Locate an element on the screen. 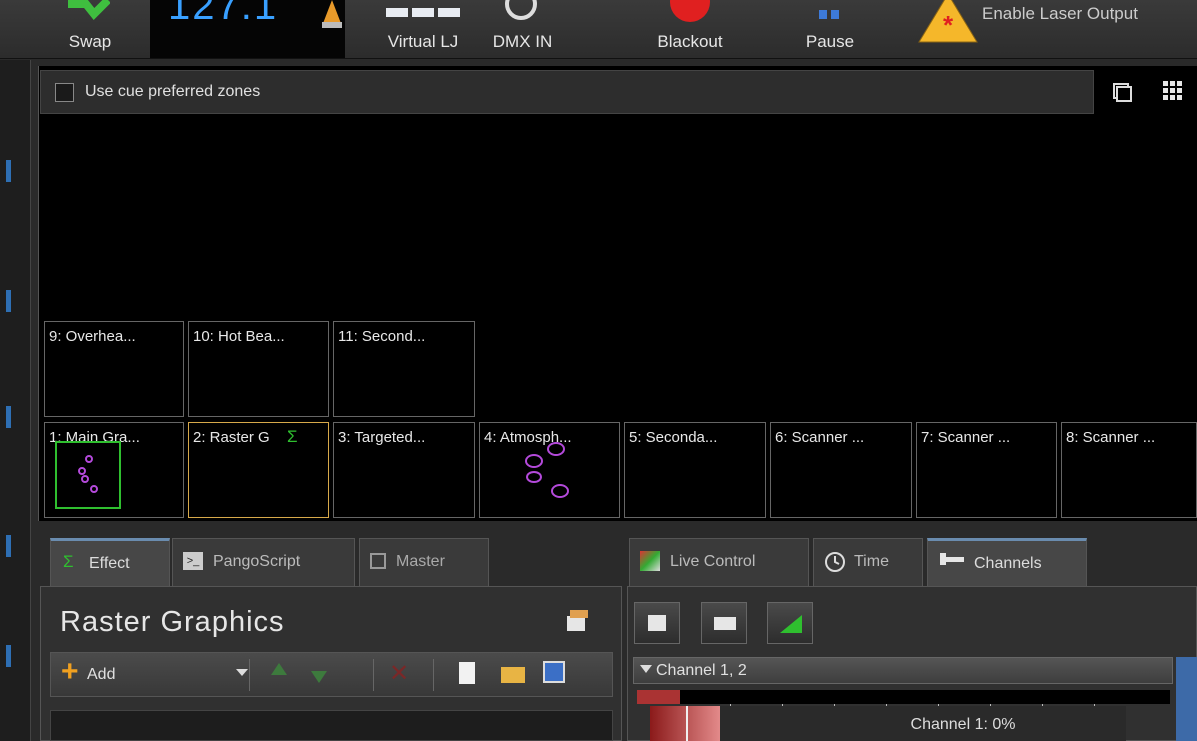  fade-ramp-icon is located at coordinates (791, 624).